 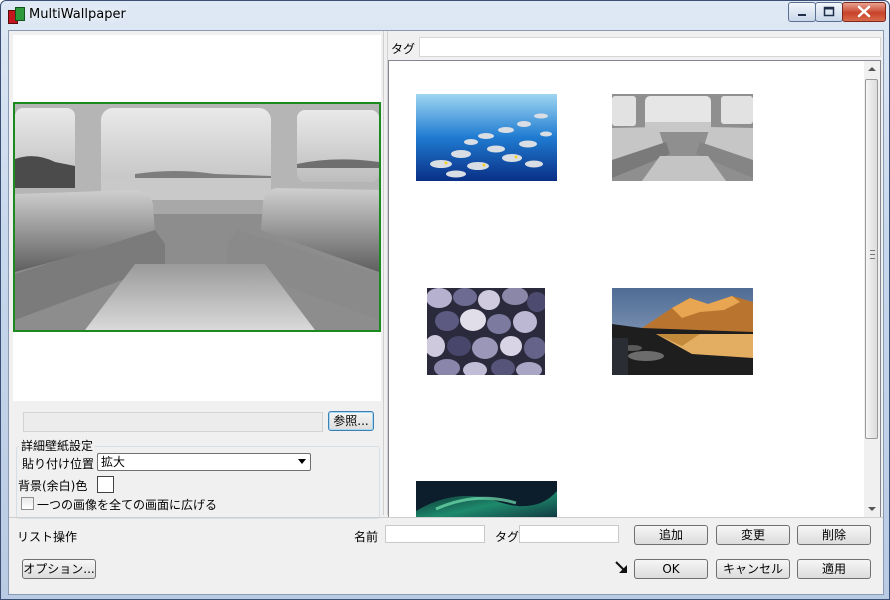 I want to click on delete-button: 削除, so click(x=834, y=535).